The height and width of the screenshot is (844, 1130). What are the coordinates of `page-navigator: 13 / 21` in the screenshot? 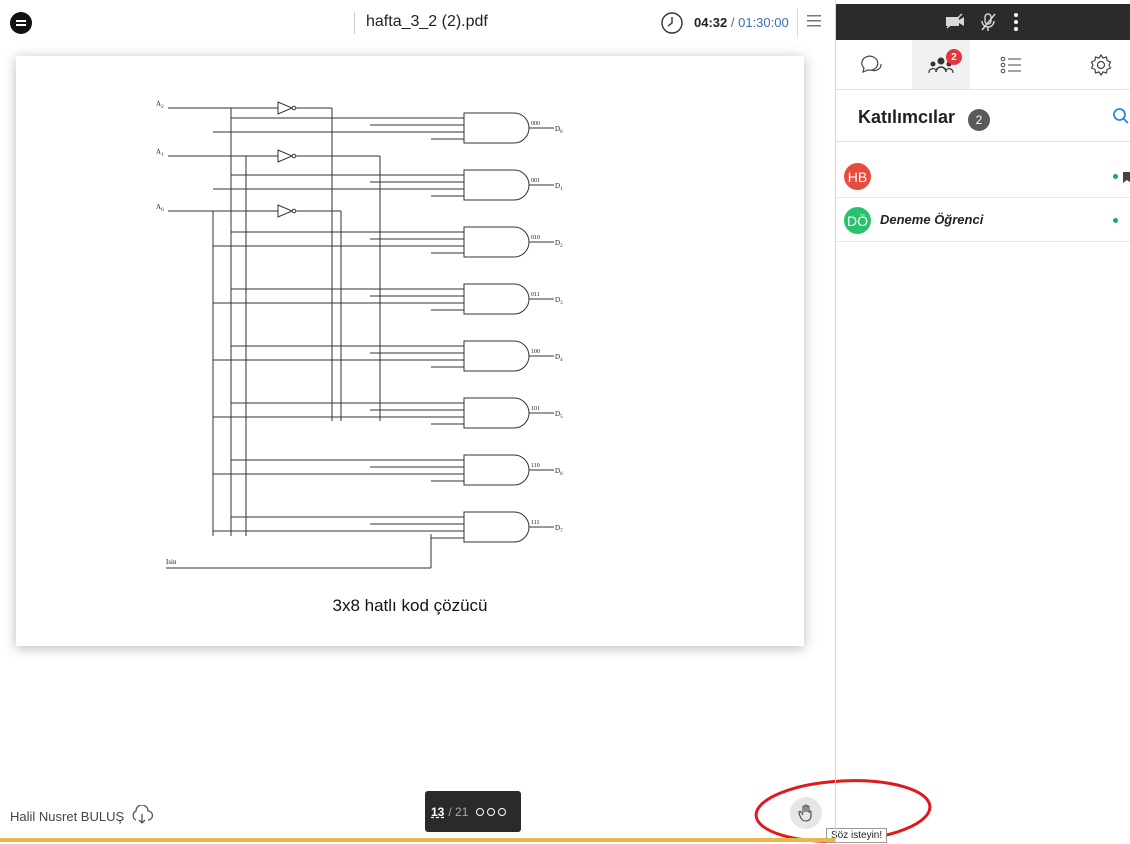 It's located at (473, 811).